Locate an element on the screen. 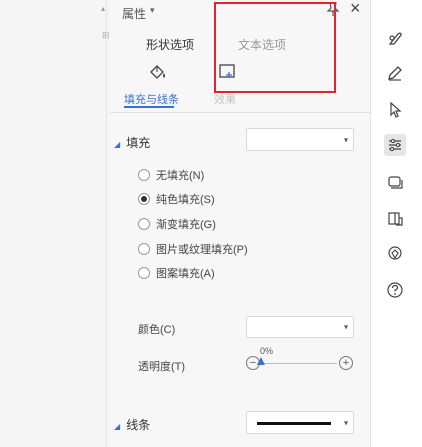  transparency-label: 透明度(T) is located at coordinates (162, 367).